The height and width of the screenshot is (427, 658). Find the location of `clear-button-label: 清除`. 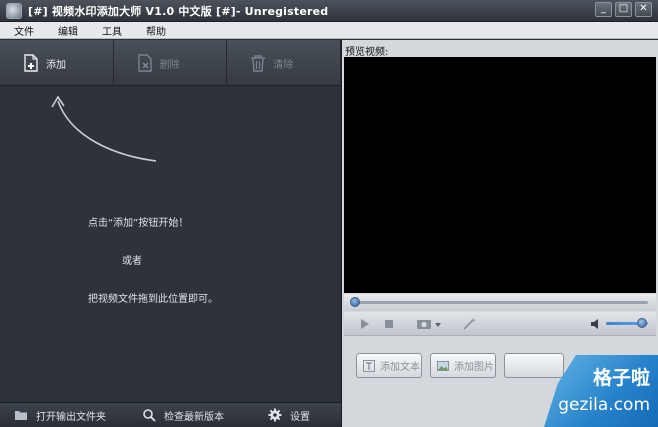

clear-button-label: 清除 is located at coordinates (283, 65).